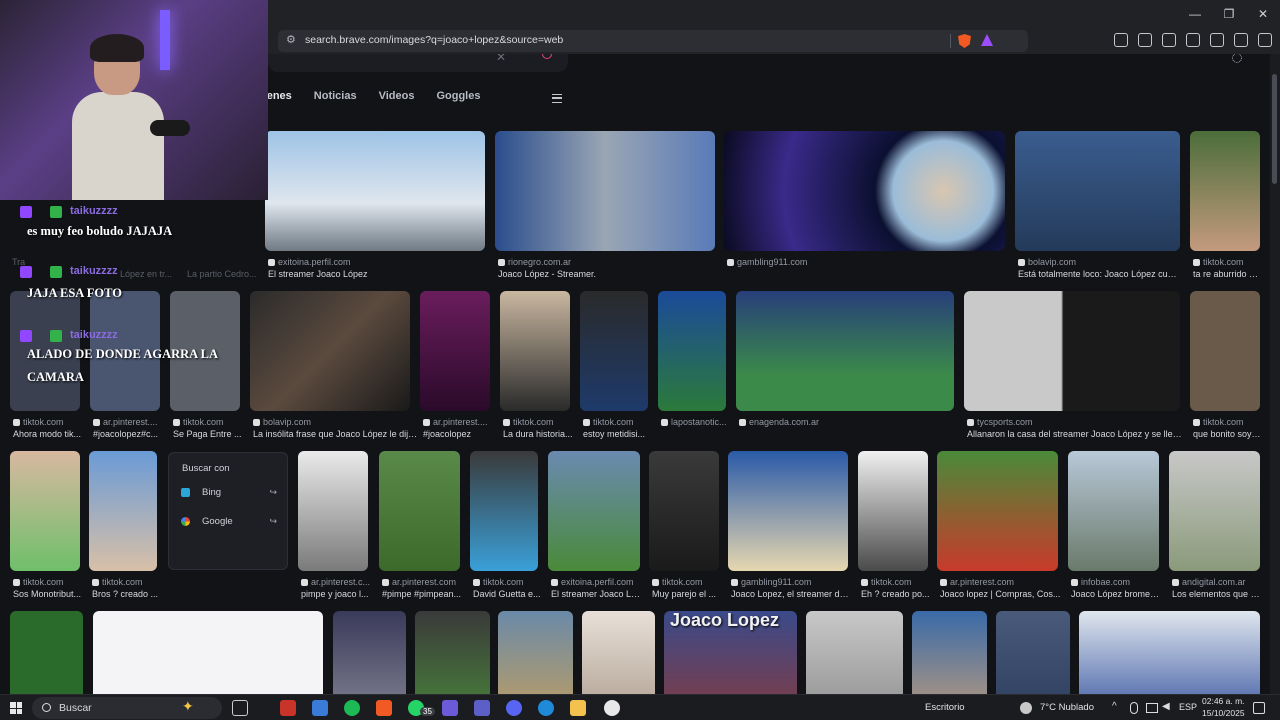 The image size is (1280, 720). What do you see at coordinates (844, 422) in the screenshot?
I see `result-source: enagenda.com.ar` at bounding box center [844, 422].